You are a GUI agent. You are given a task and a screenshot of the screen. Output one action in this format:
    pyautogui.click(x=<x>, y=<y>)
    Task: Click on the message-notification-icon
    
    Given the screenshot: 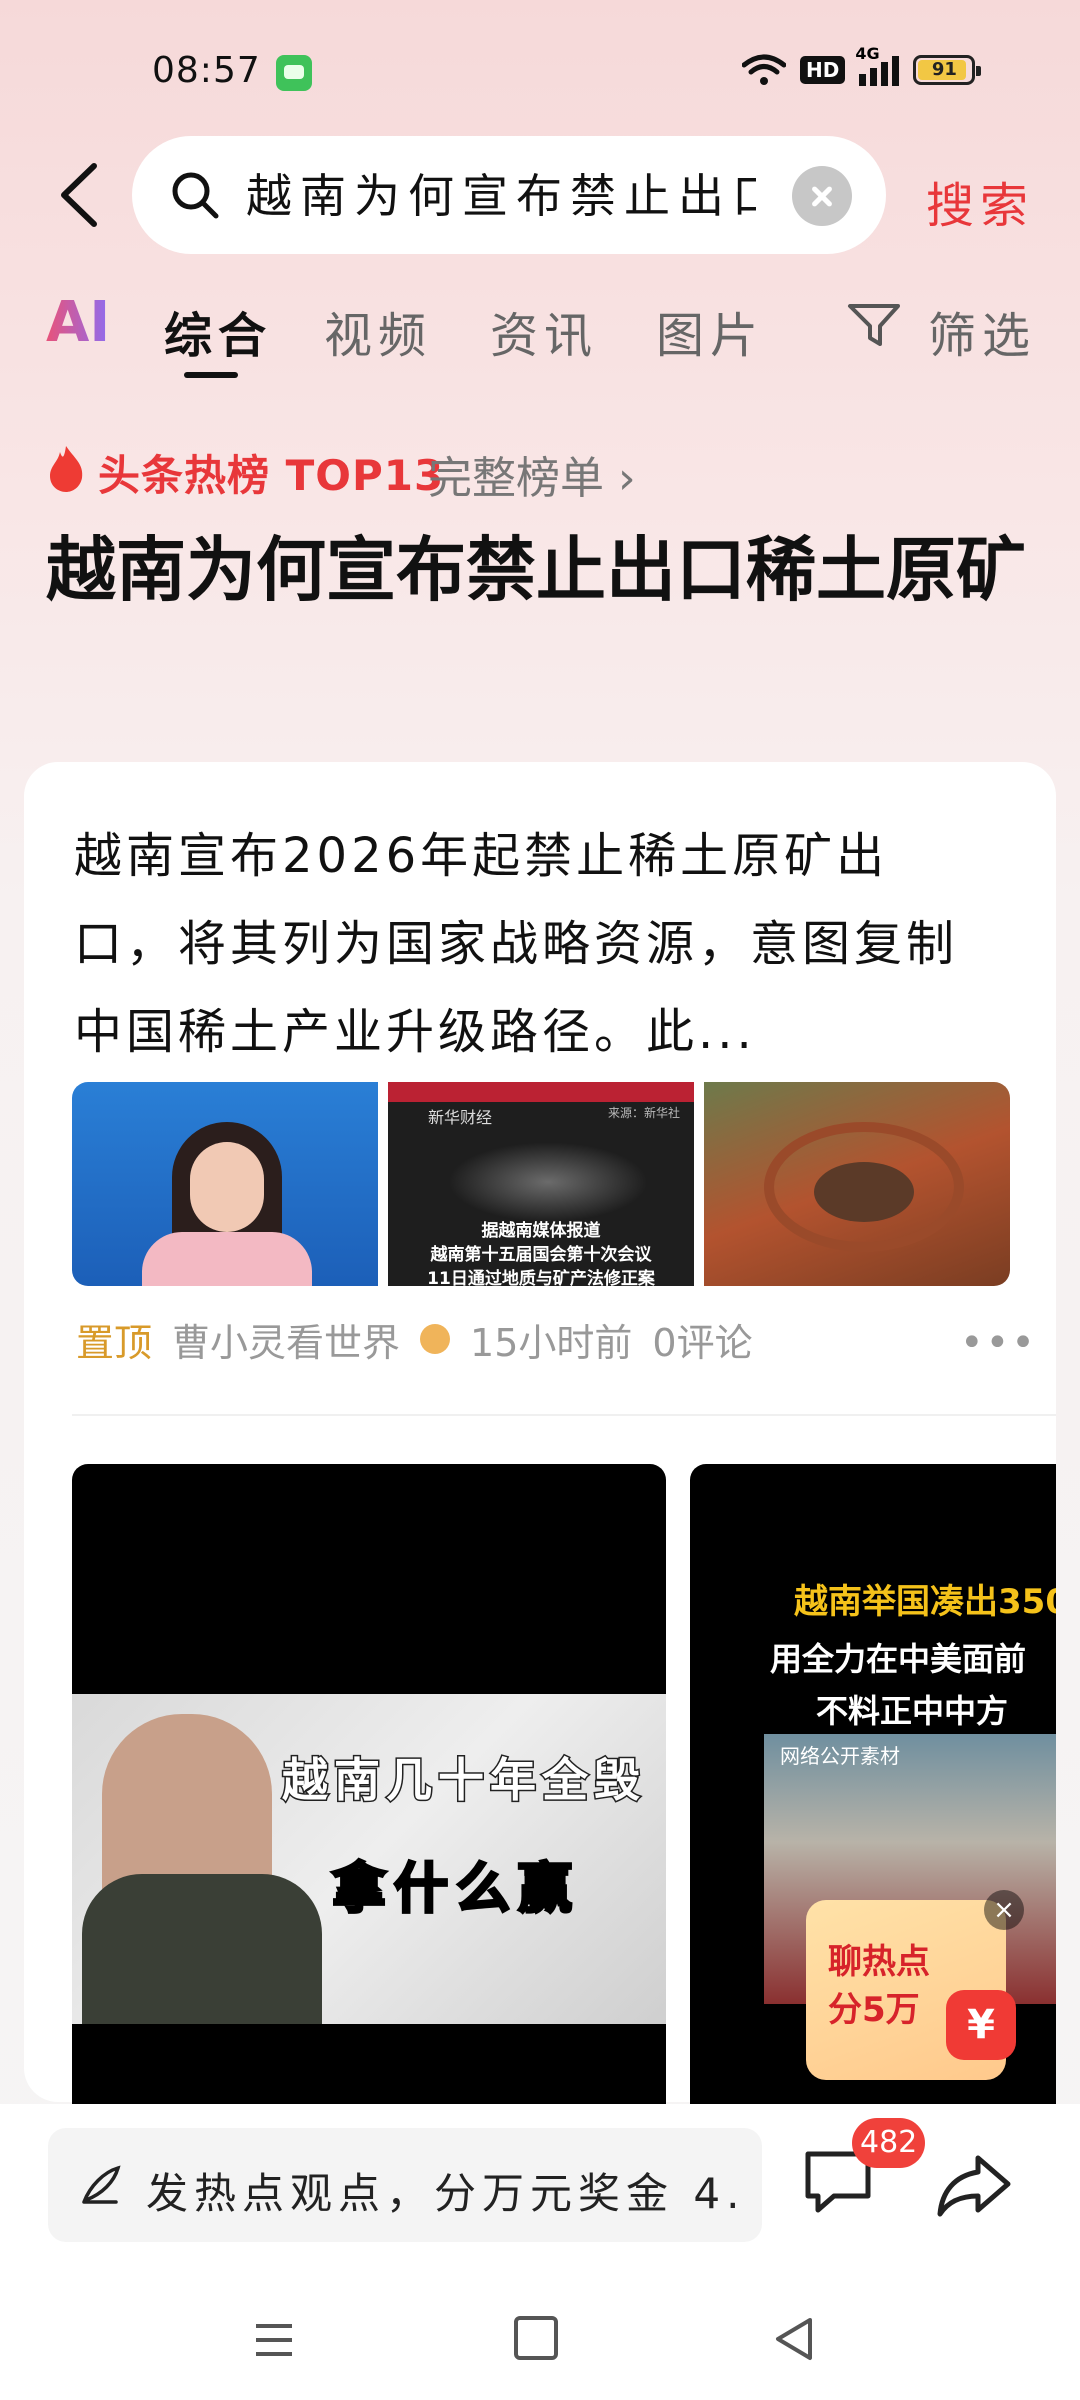 What is the action you would take?
    pyautogui.click(x=294, y=73)
    